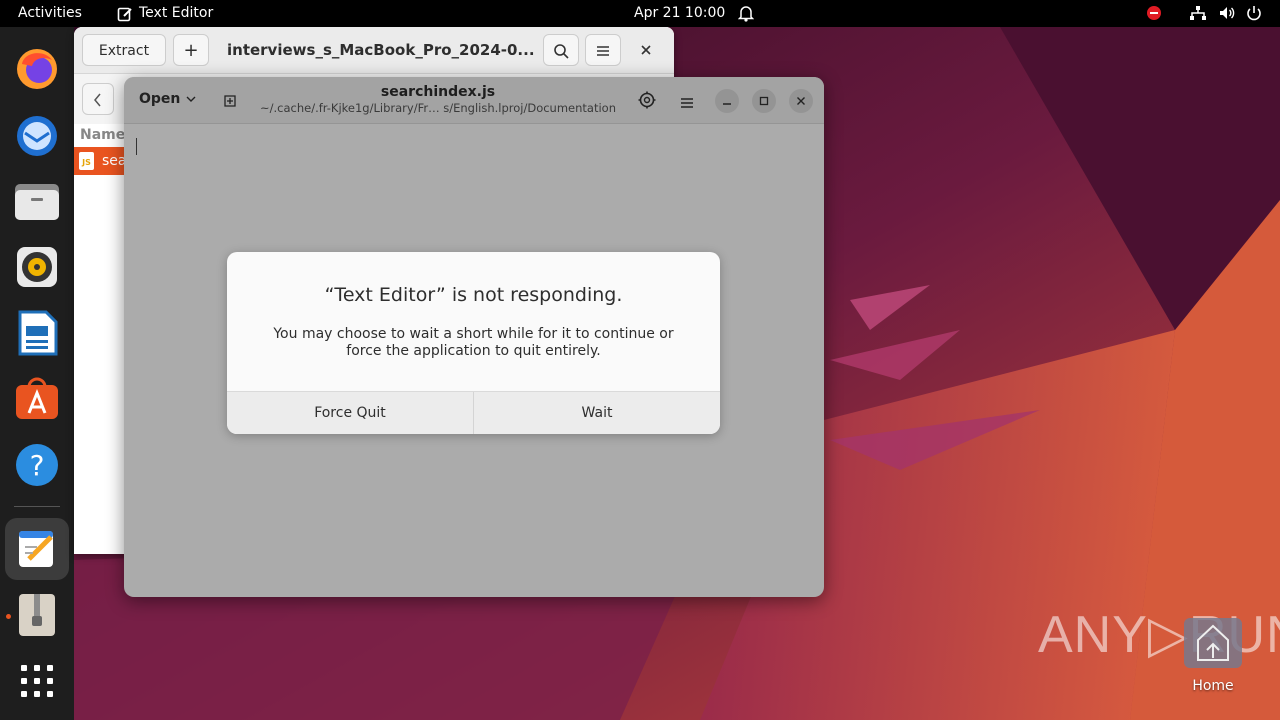  I want to click on dock-archive-manager, so click(37, 615).